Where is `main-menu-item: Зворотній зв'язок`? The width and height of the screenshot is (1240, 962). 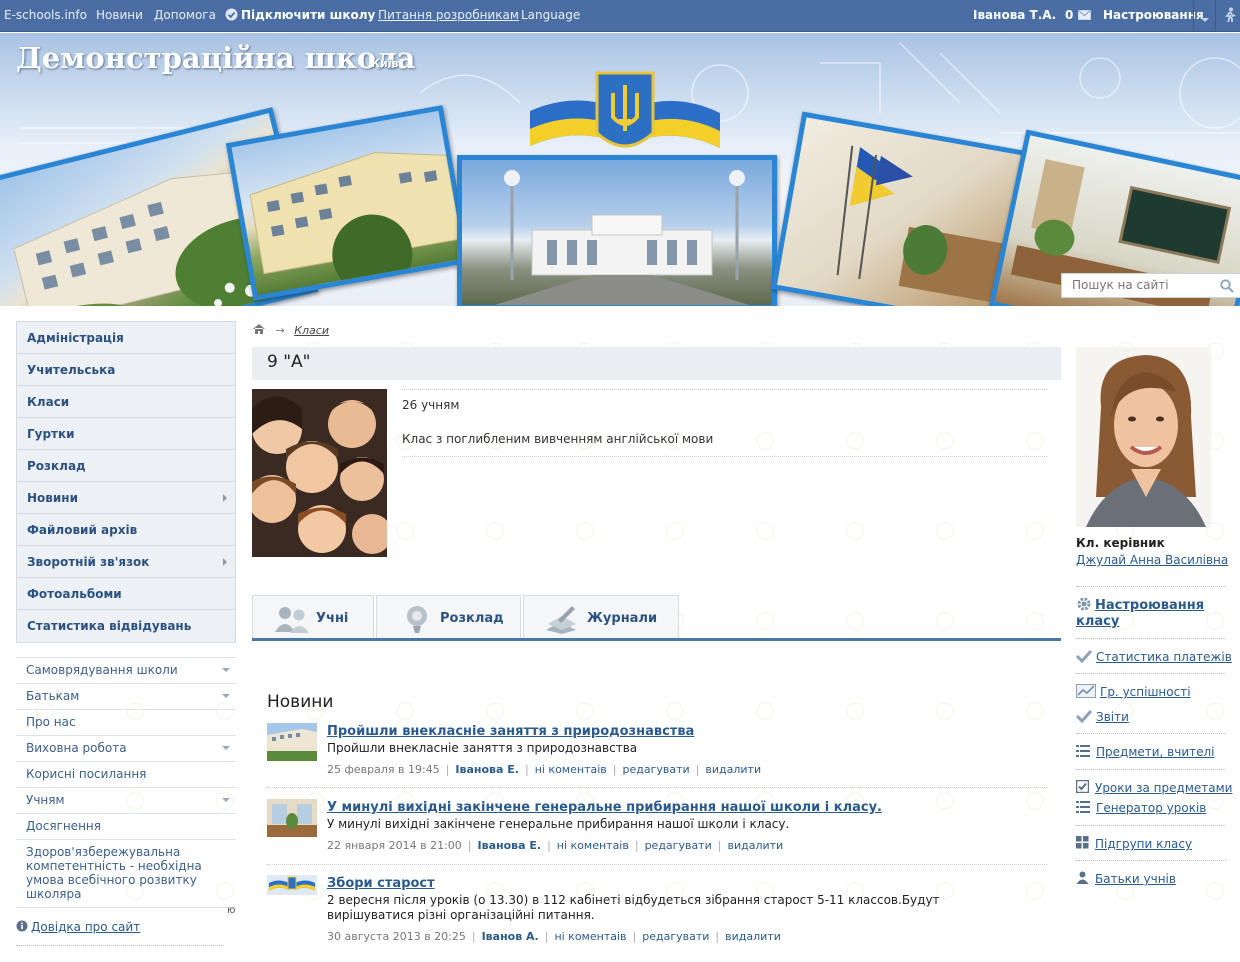 main-menu-item: Зворотній зв'язок is located at coordinates (126, 562).